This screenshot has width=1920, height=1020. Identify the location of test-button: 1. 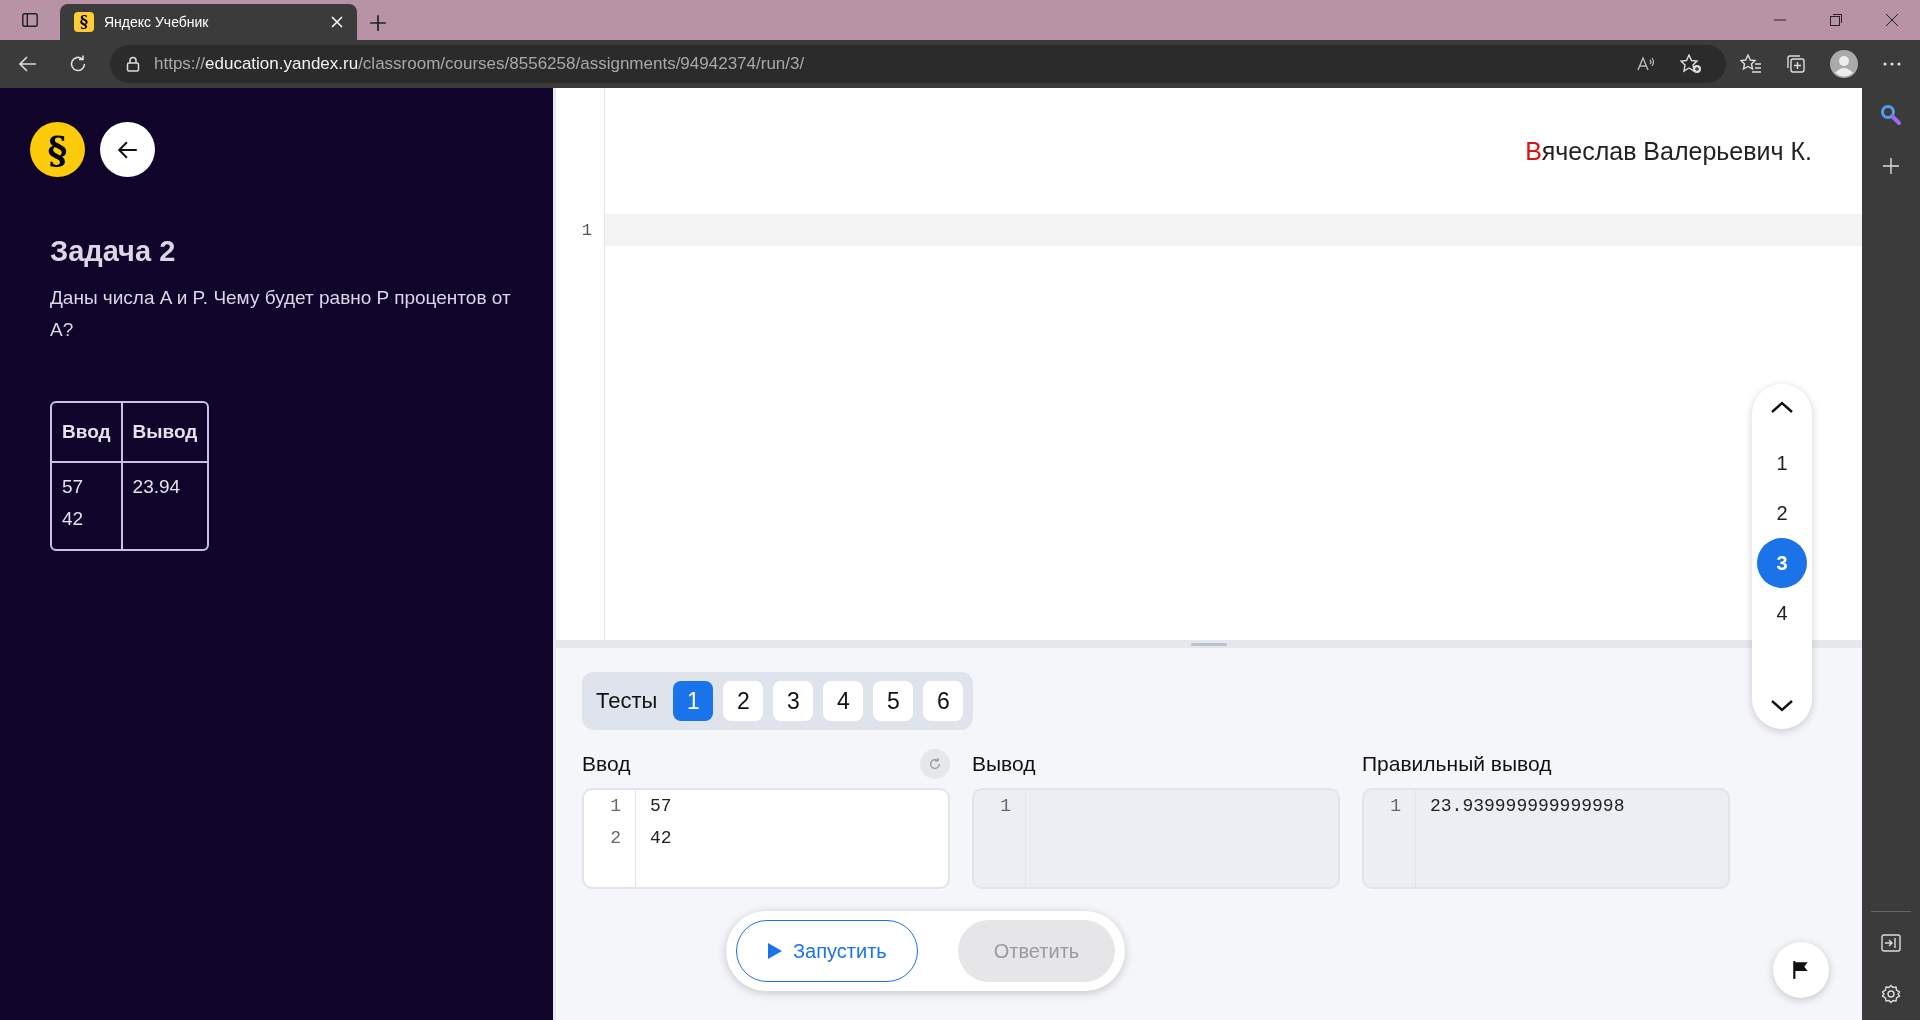
(693, 701).